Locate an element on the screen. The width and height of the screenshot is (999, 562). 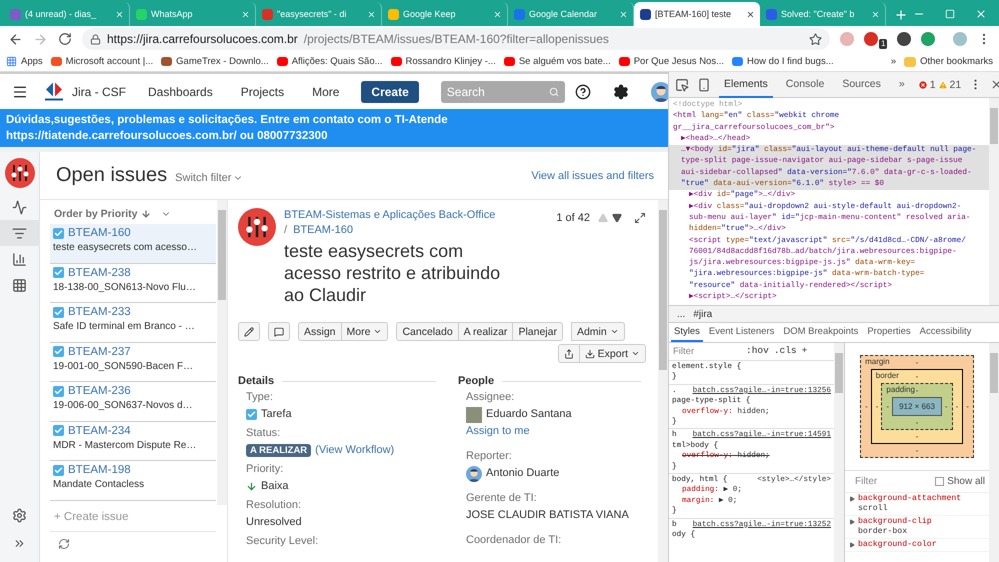
css-property: background-color is located at coordinates (897, 545).